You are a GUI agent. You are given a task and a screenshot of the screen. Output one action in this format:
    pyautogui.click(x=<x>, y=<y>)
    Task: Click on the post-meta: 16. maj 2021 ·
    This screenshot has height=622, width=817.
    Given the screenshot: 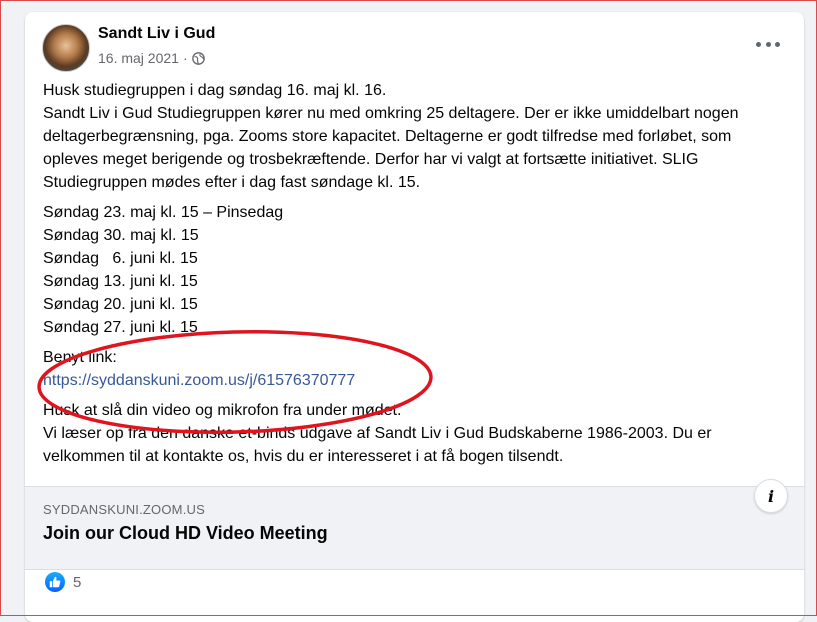 What is the action you would take?
    pyautogui.click(x=151, y=58)
    